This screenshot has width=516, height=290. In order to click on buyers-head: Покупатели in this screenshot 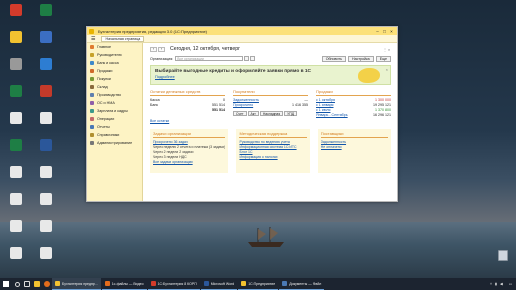, I will do `click(270, 92)`.